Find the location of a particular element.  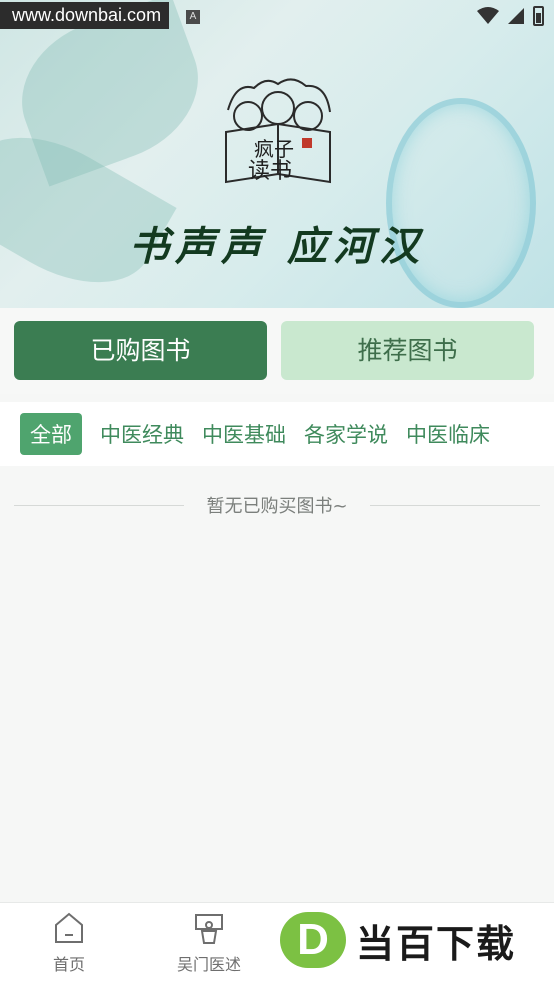

empty-message: 暂无已购买图书~ is located at coordinates (277, 506).